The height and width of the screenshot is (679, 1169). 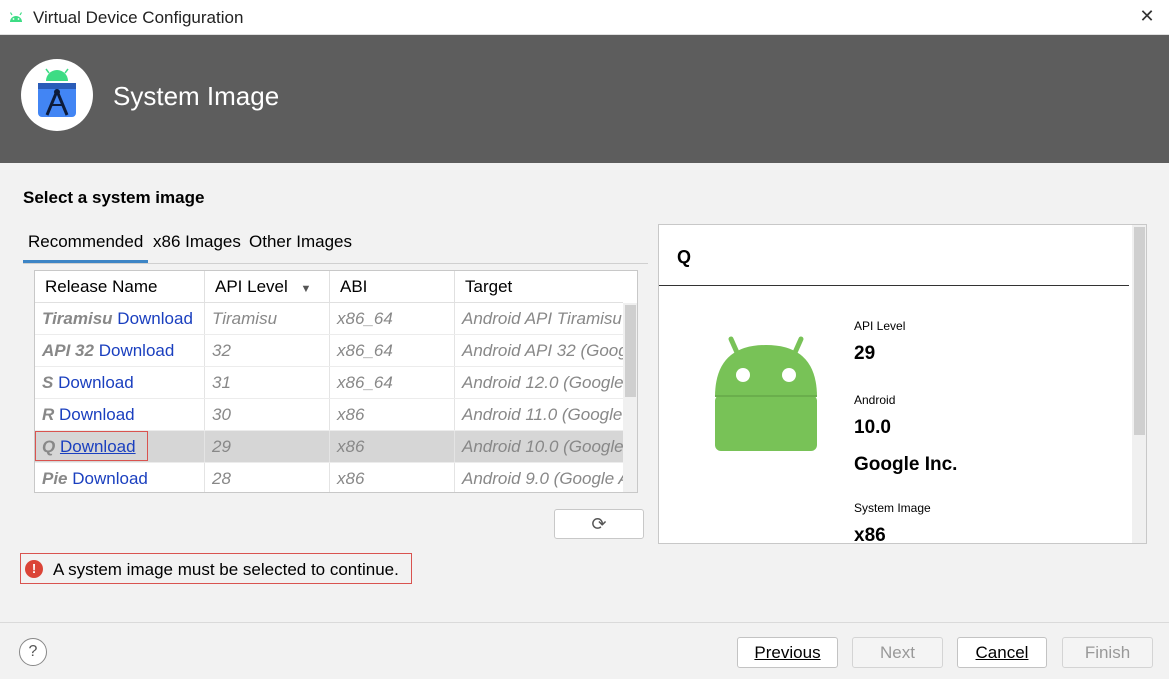 What do you see at coordinates (77, 318) in the screenshot?
I see `release-name: Tiramisu` at bounding box center [77, 318].